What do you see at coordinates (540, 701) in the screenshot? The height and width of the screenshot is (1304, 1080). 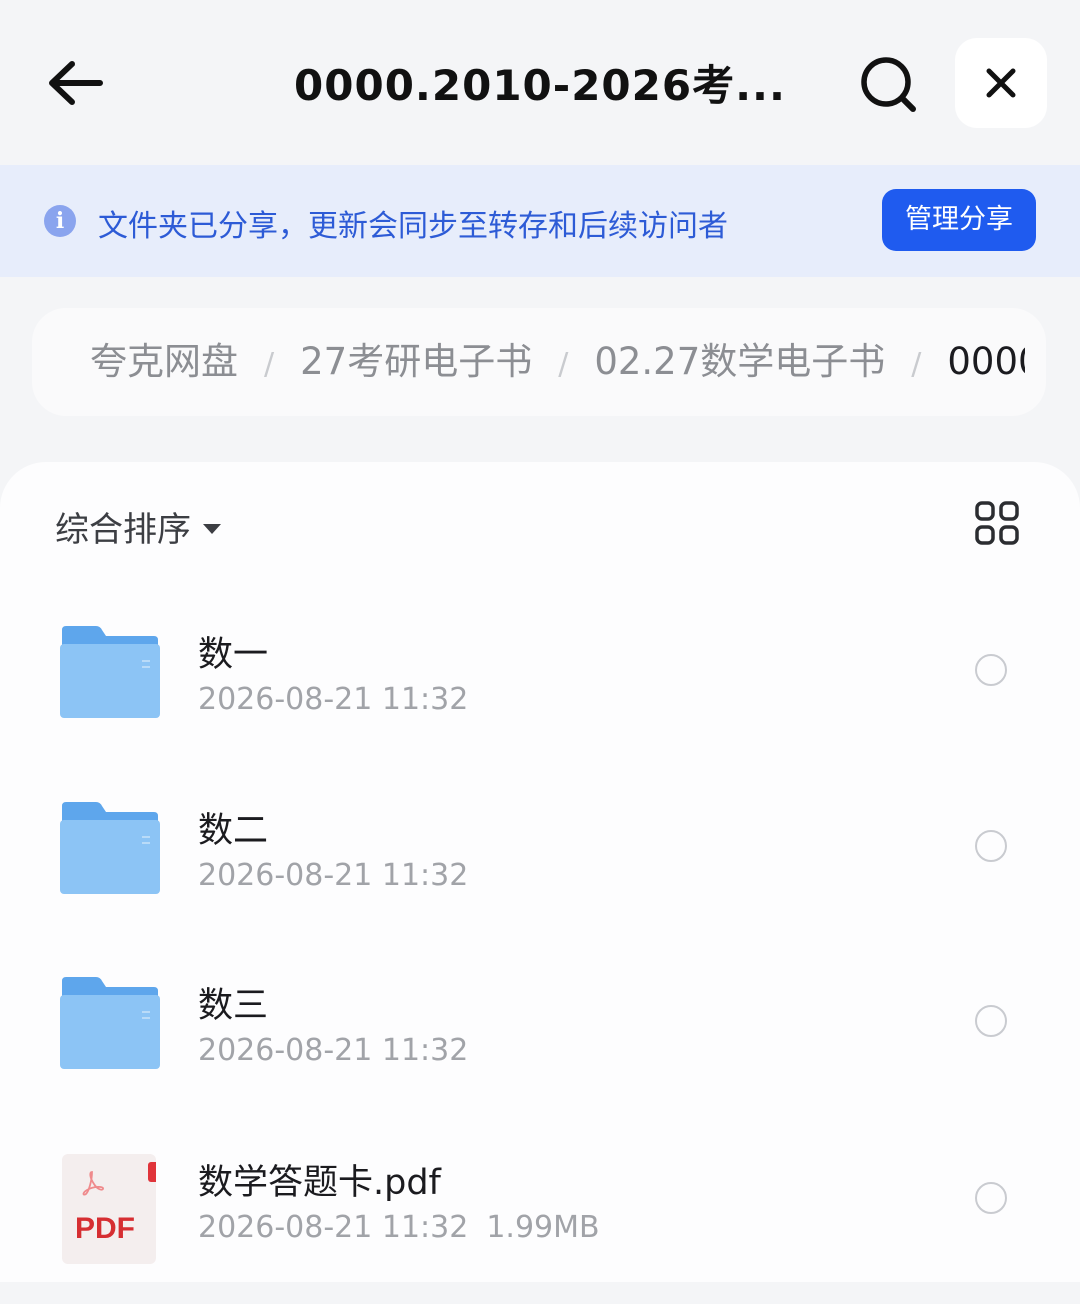 I see `file-row: 数一 2026-08-21 11:32` at bounding box center [540, 701].